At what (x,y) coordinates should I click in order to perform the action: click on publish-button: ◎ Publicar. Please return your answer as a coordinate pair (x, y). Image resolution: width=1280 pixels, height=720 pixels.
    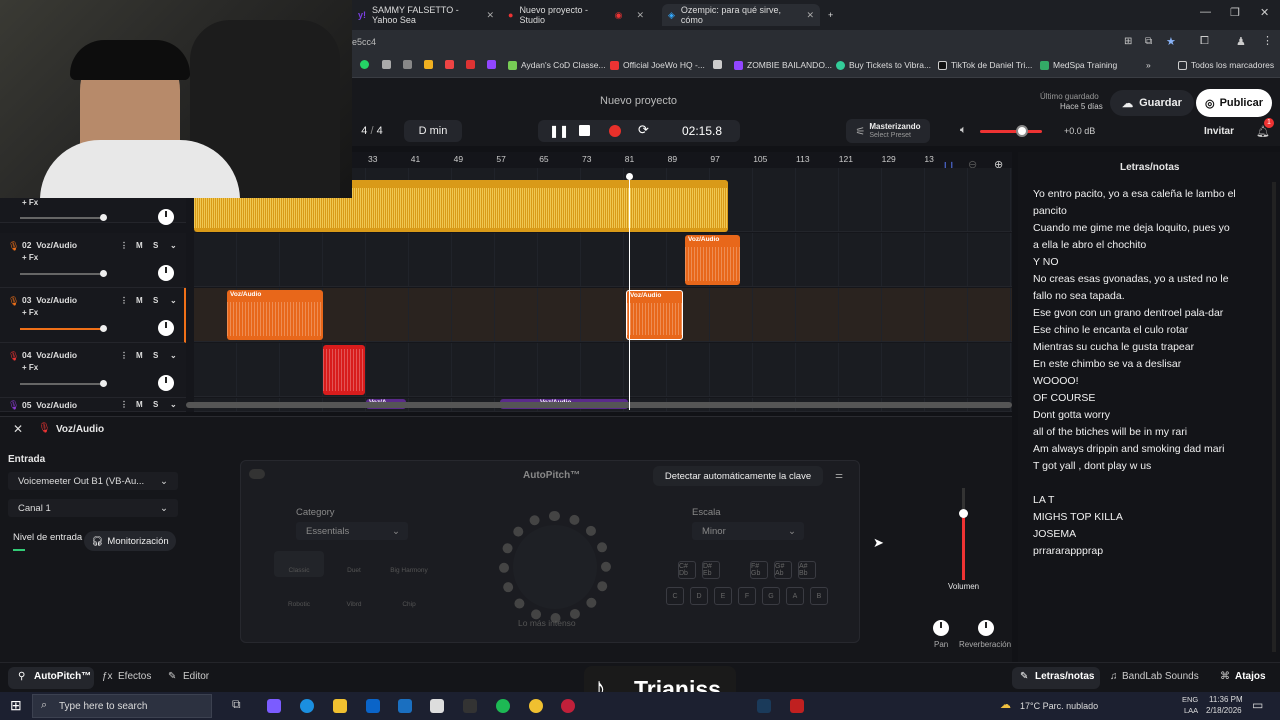
    Looking at the image, I should click on (1234, 103).